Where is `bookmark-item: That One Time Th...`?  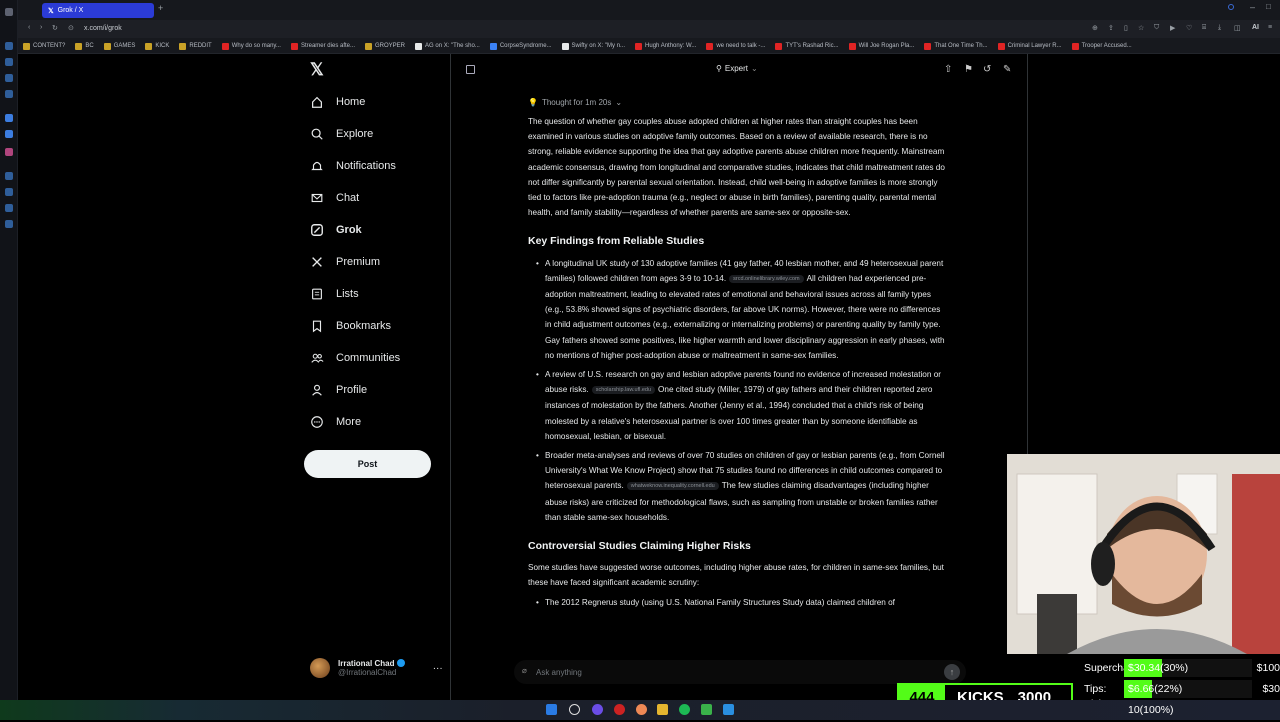 bookmark-item: That One Time Th... is located at coordinates (955, 45).